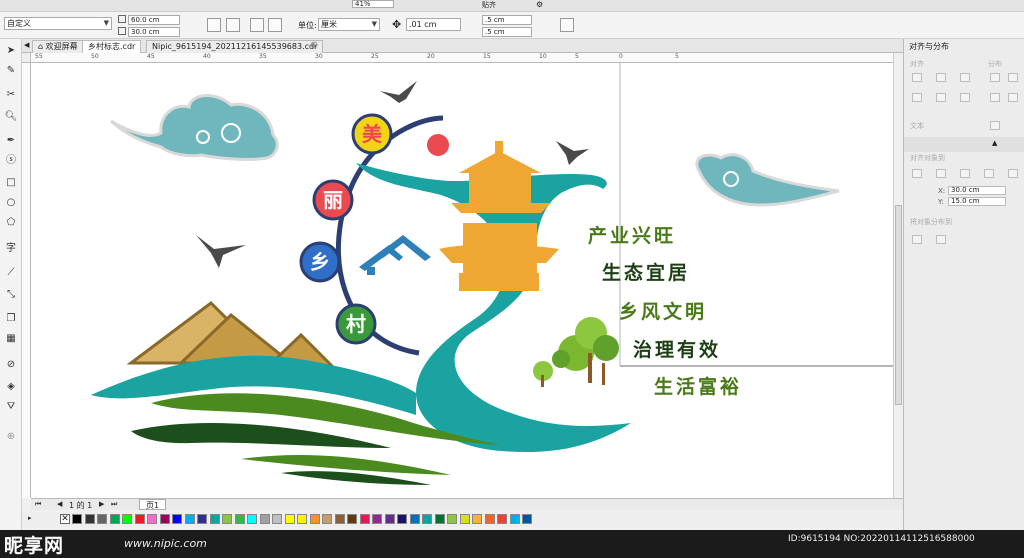 This screenshot has height=558, width=1024. What do you see at coordinates (275, 25) in the screenshot?
I see `current-page-button` at bounding box center [275, 25].